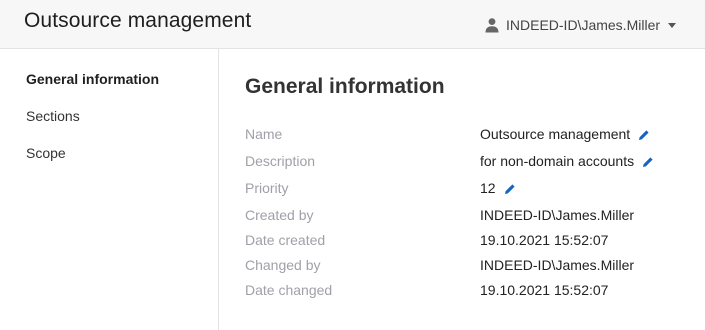 This screenshot has height=330, width=705. I want to click on sidebar-item-sections: Sections, so click(53, 116).